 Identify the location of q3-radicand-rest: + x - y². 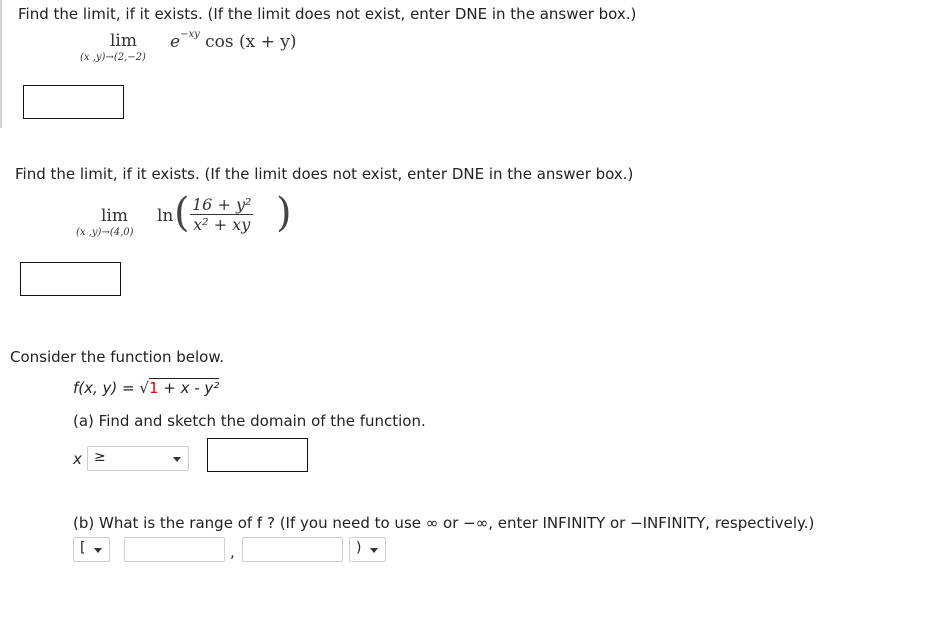
(189, 388).